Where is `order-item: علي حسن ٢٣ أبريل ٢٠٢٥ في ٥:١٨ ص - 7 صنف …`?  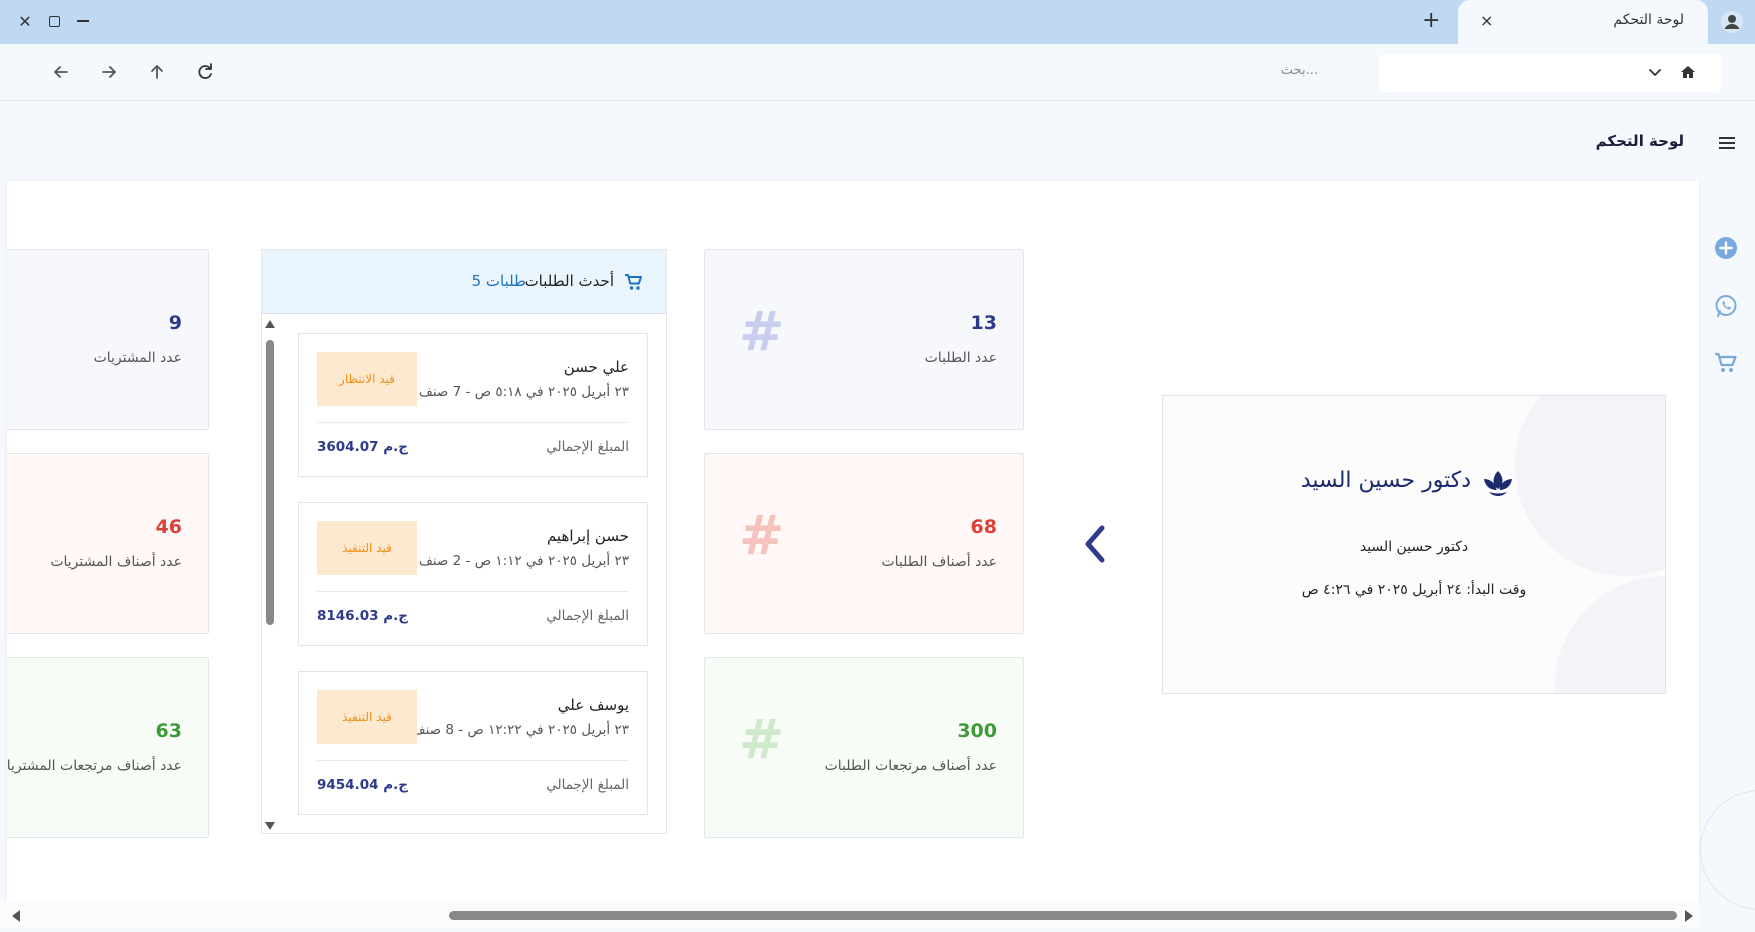
order-item: علي حسن ٢٣ أبريل ٢٠٢٥ في ٥:١٨ ص - 7 صنف … is located at coordinates (473, 405).